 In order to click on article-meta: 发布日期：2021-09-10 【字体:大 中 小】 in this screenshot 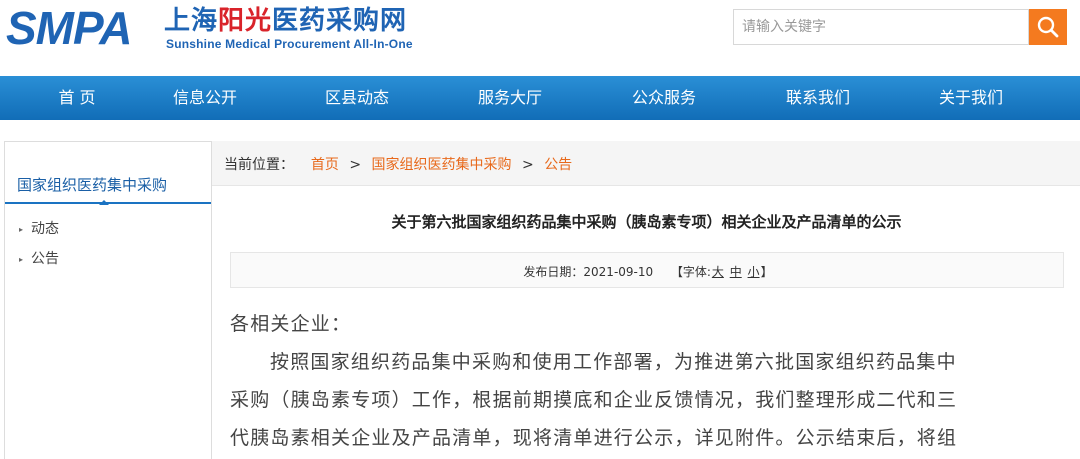, I will do `click(648, 271)`.